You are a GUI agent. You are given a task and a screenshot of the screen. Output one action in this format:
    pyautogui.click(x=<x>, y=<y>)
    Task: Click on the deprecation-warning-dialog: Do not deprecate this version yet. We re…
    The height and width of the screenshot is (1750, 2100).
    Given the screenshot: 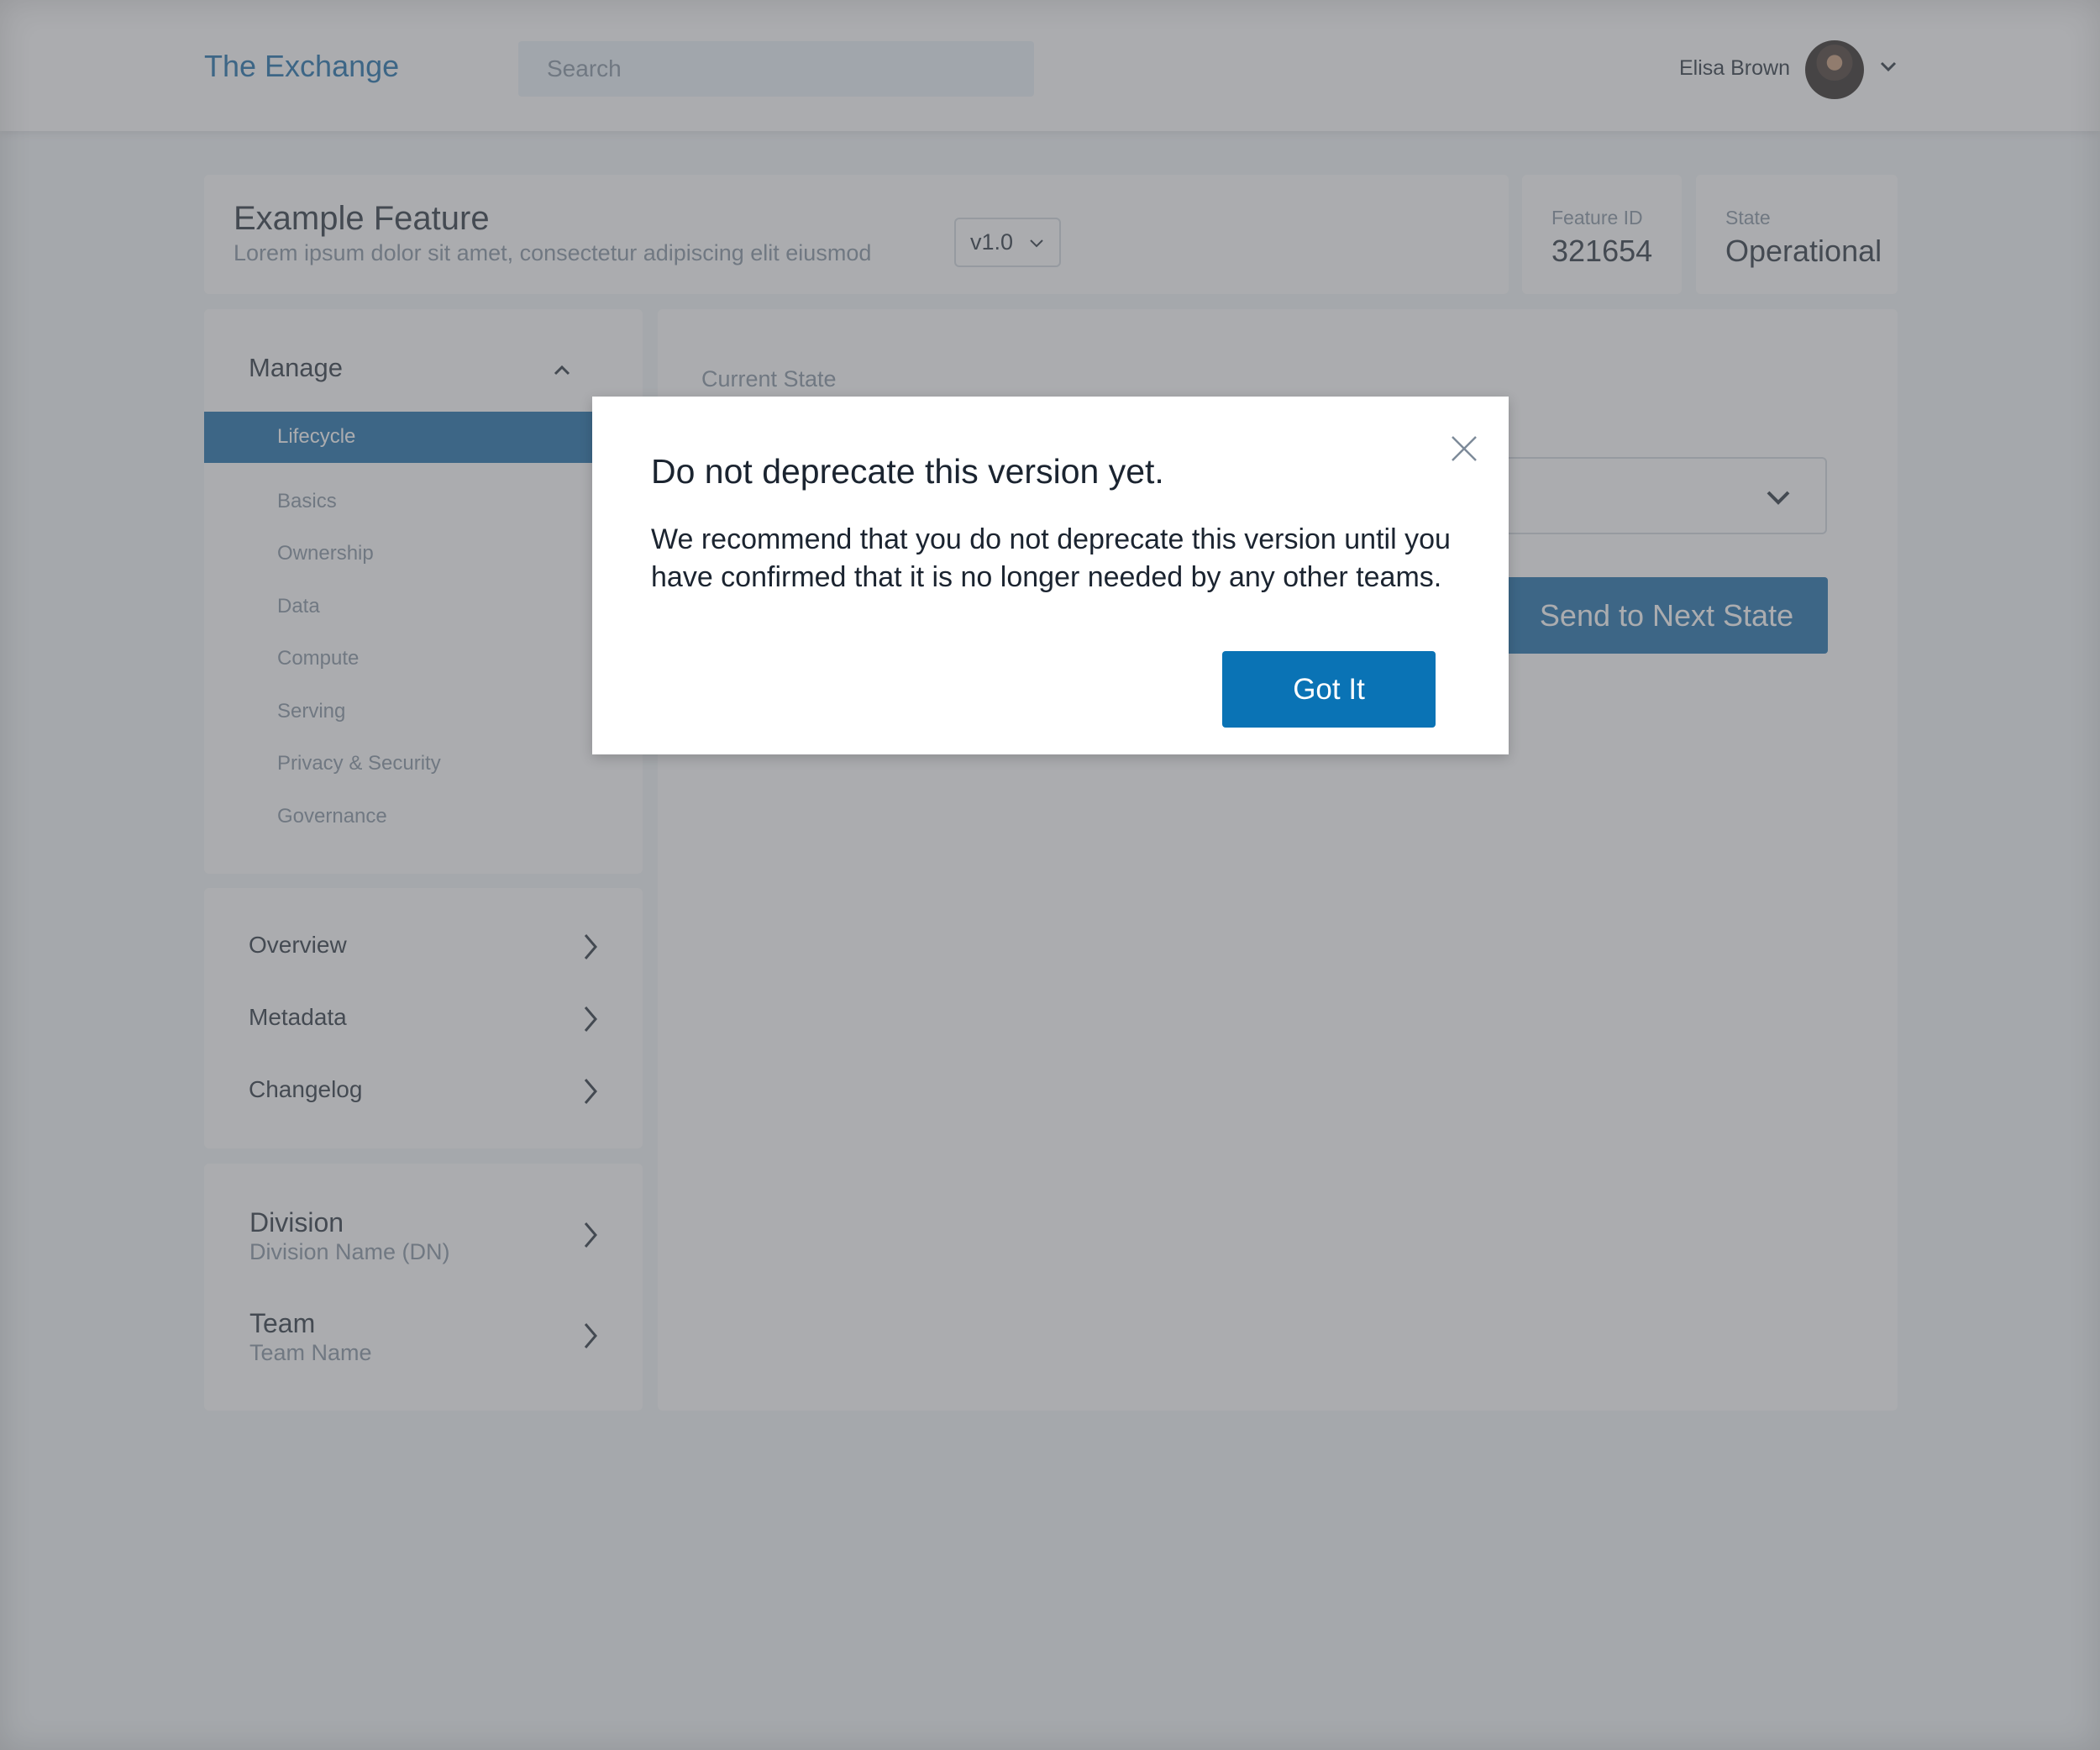 What is the action you would take?
    pyautogui.click(x=1050, y=576)
    